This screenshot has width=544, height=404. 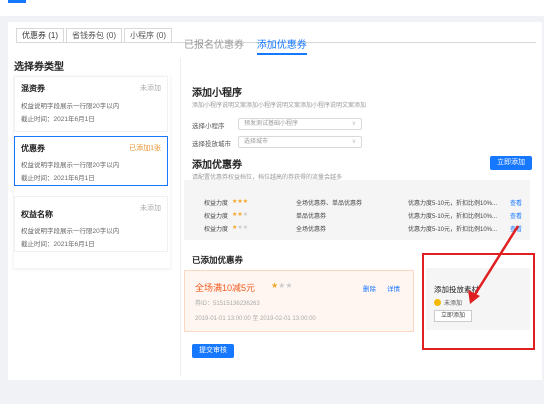 I want to click on add-coupon-title: 添加优惠券, so click(x=217, y=165).